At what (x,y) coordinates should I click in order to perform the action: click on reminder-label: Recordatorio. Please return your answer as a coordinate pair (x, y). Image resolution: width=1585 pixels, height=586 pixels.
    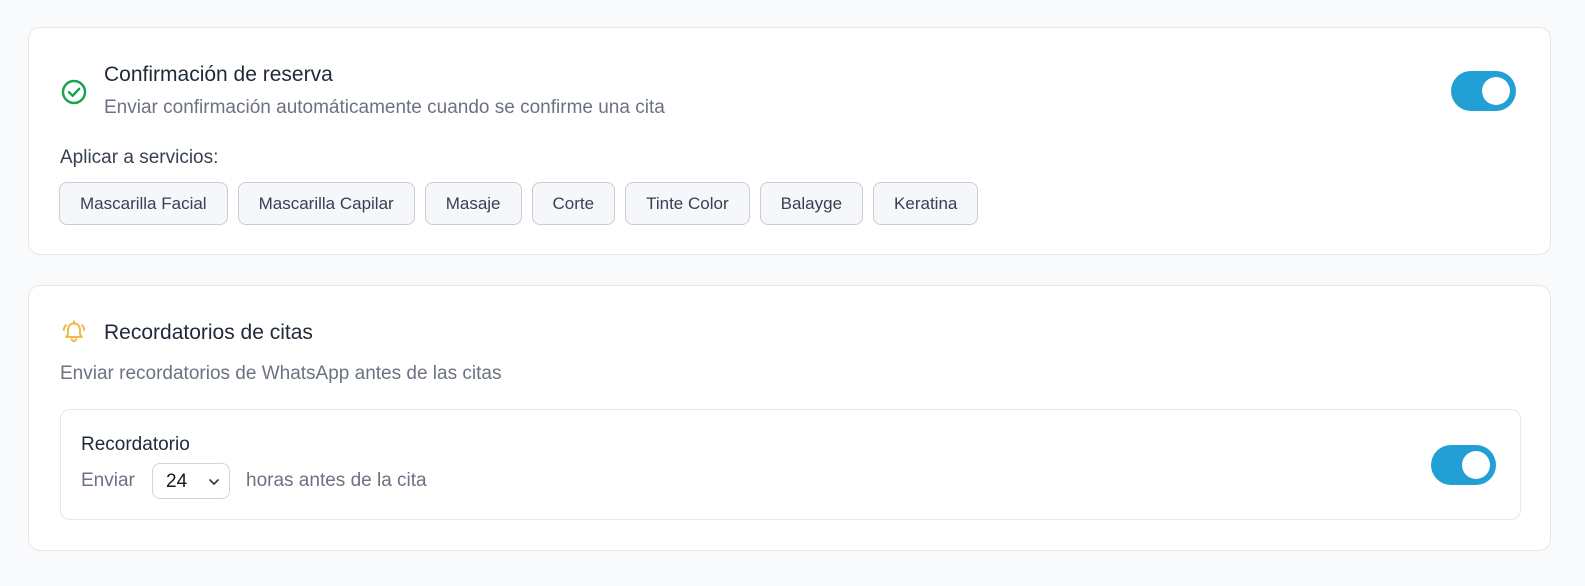
    Looking at the image, I should click on (135, 444).